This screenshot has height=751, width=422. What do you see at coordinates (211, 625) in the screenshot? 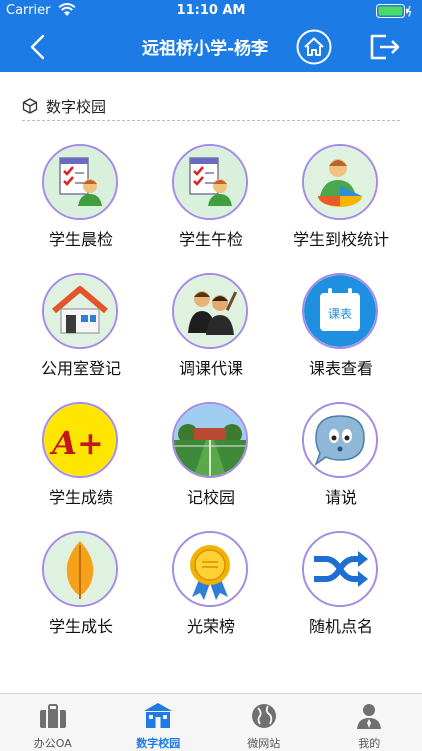
I see `tile-label: 光荣榜` at bounding box center [211, 625].